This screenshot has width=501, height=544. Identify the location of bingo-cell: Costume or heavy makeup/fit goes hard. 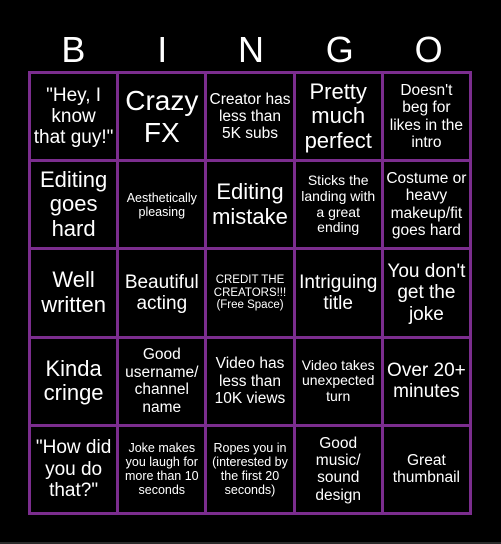
(426, 205).